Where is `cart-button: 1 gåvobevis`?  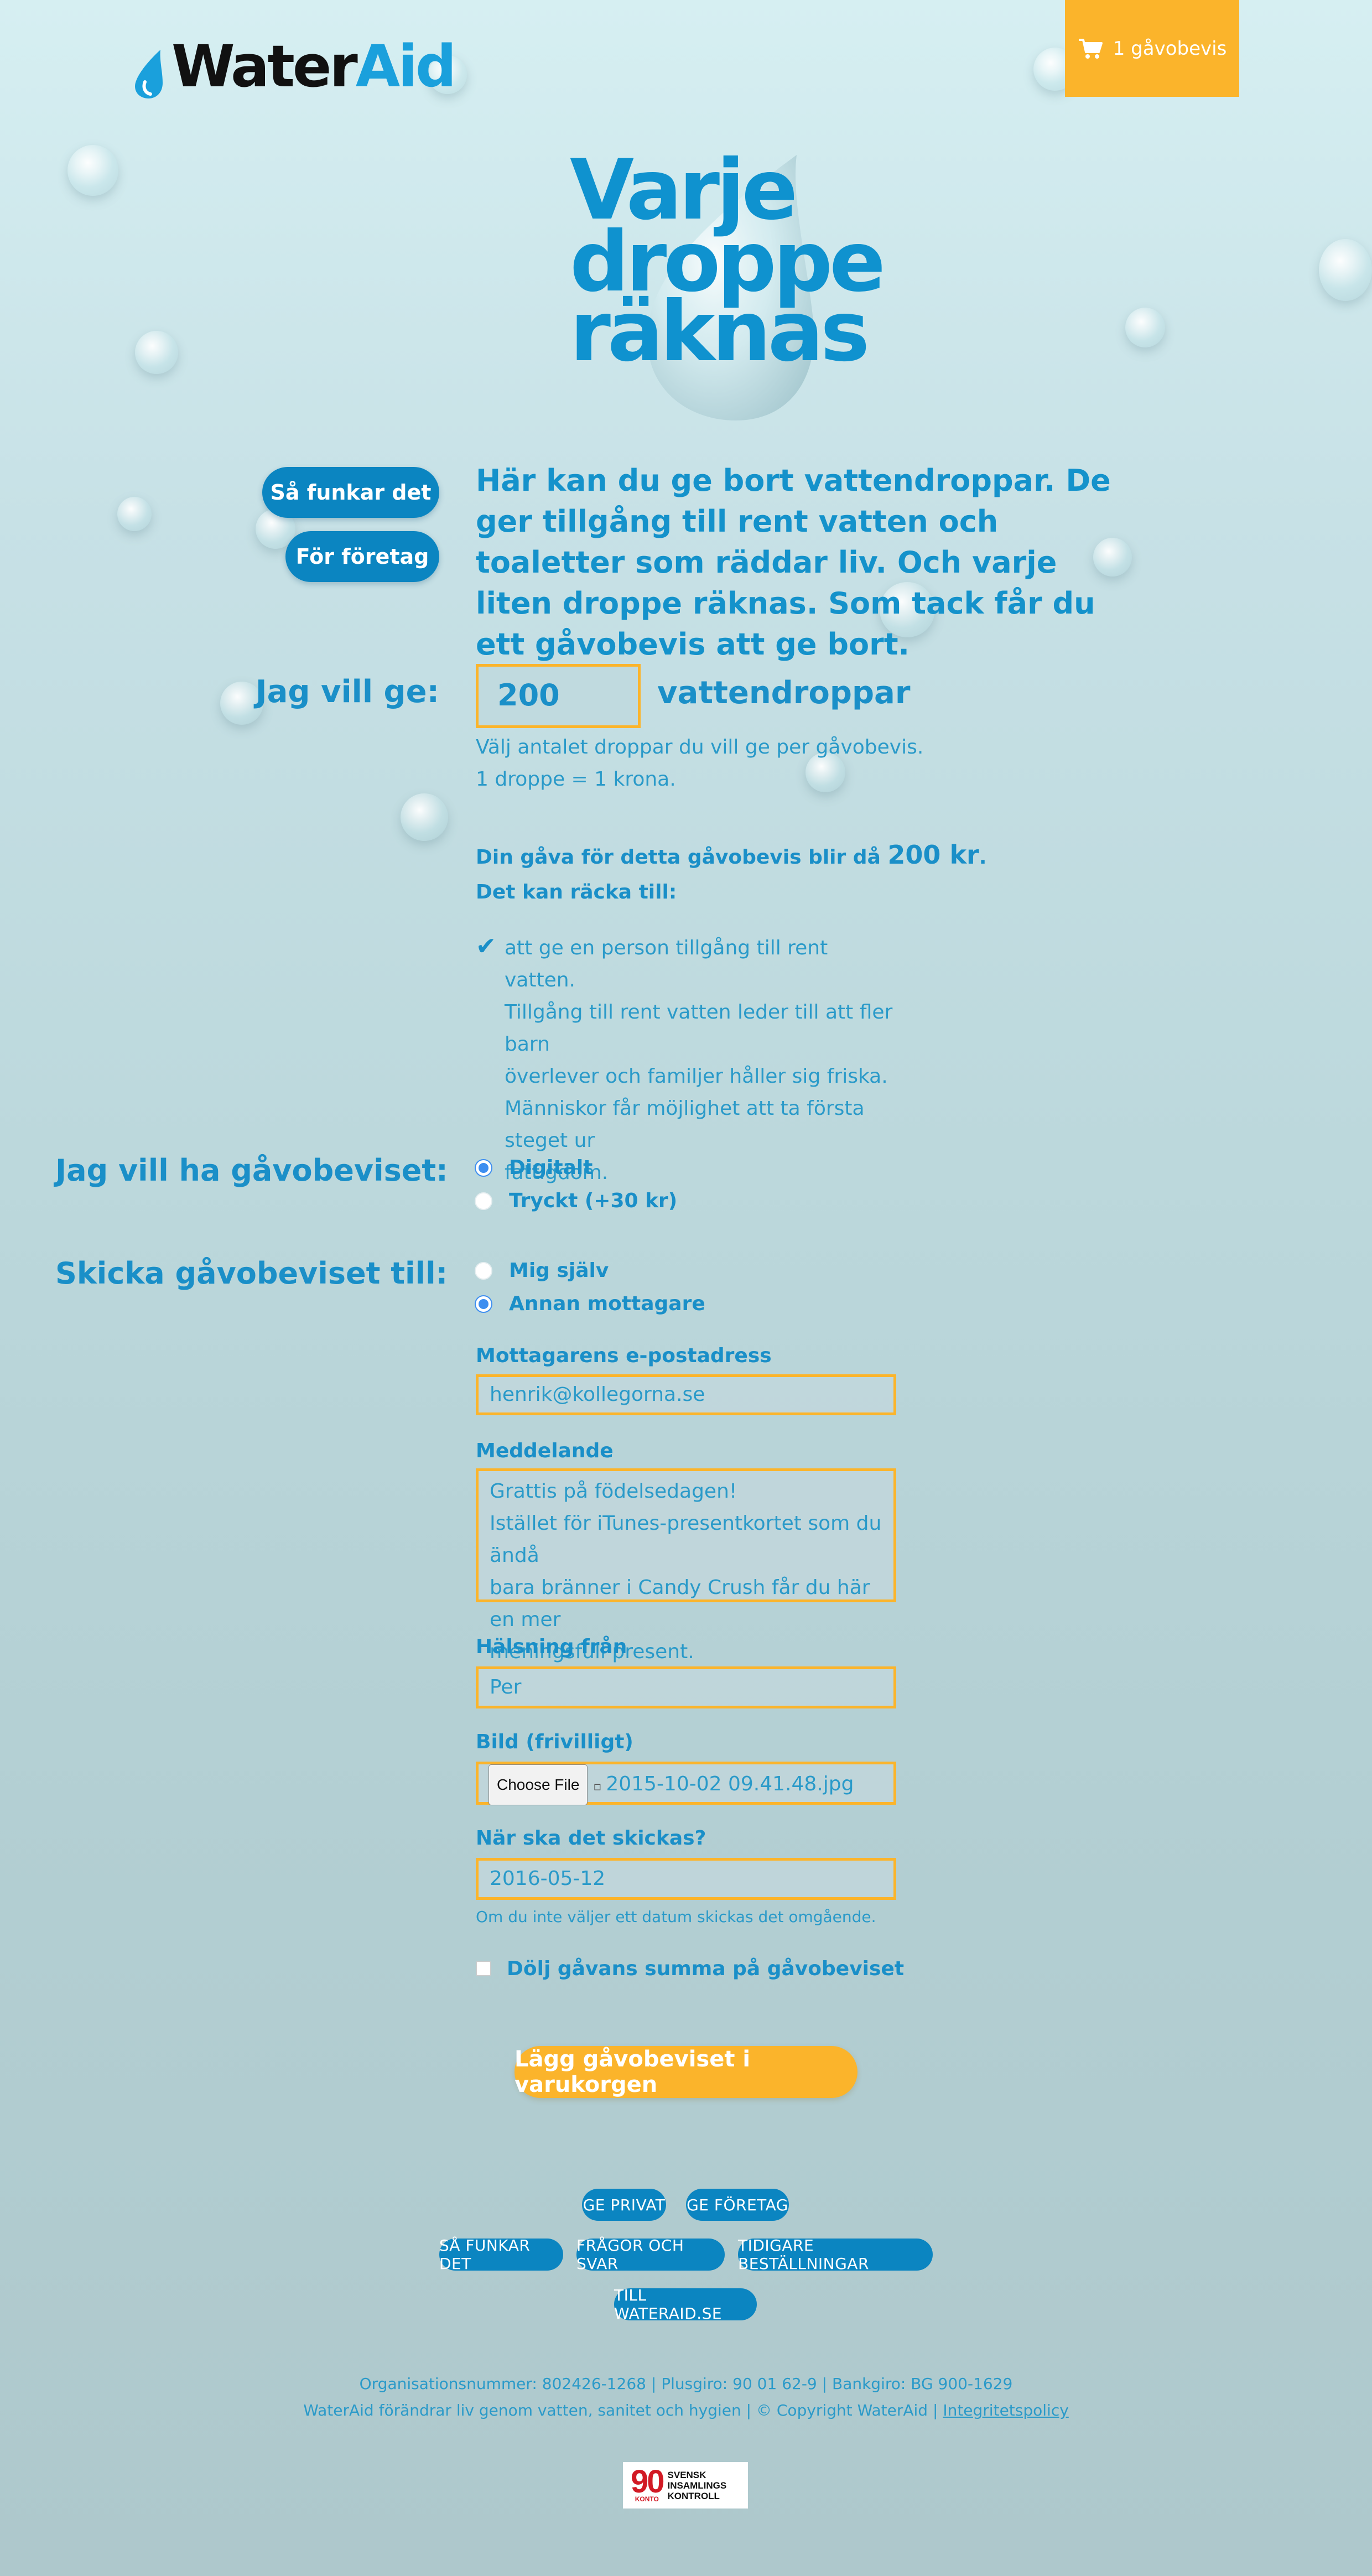
cart-button: 1 gåvobevis is located at coordinates (1152, 48).